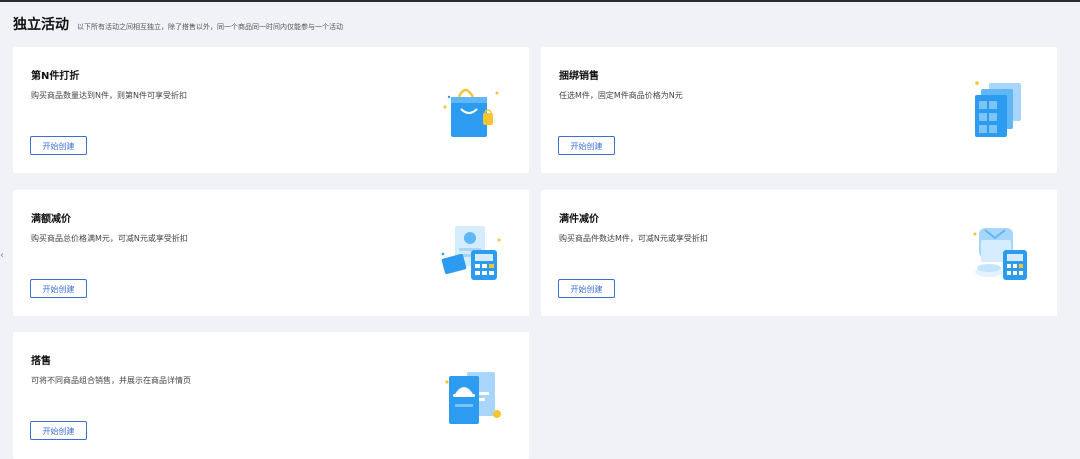 Image resolution: width=1080 pixels, height=459 pixels. What do you see at coordinates (3, 256) in the screenshot?
I see `chevron-left-icon: ‹` at bounding box center [3, 256].